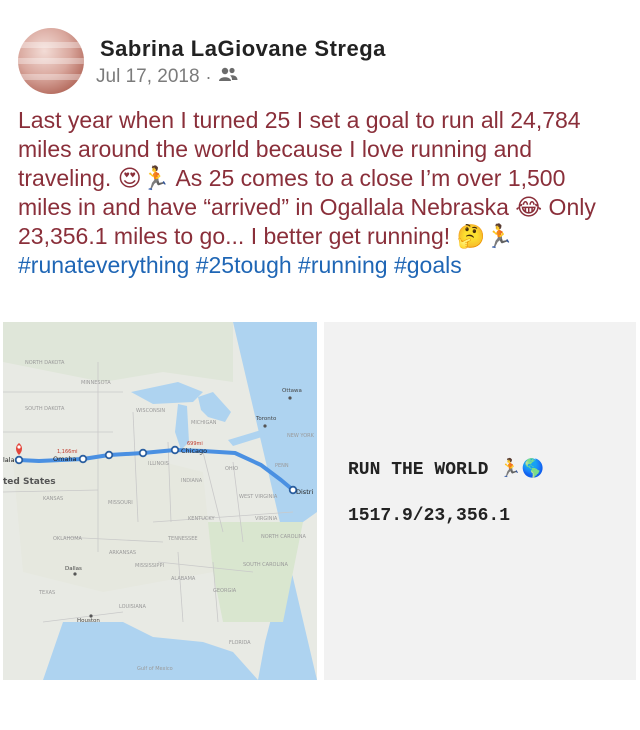  Describe the element at coordinates (192, 481) in the screenshot. I see `map-label: INDIANA` at that location.